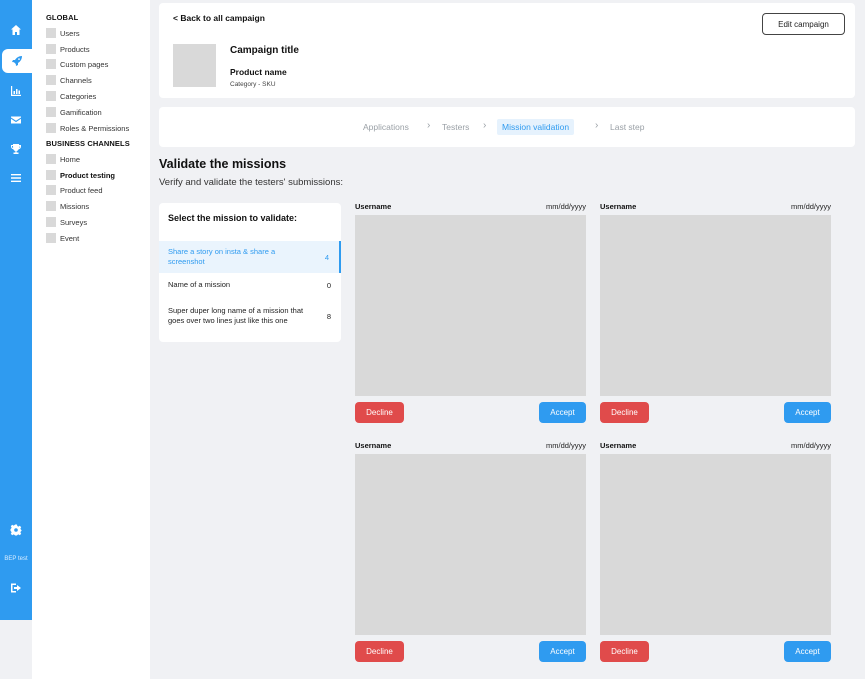 The image size is (865, 679). What do you see at coordinates (75, 49) in the screenshot?
I see `nav-item-label: Products` at bounding box center [75, 49].